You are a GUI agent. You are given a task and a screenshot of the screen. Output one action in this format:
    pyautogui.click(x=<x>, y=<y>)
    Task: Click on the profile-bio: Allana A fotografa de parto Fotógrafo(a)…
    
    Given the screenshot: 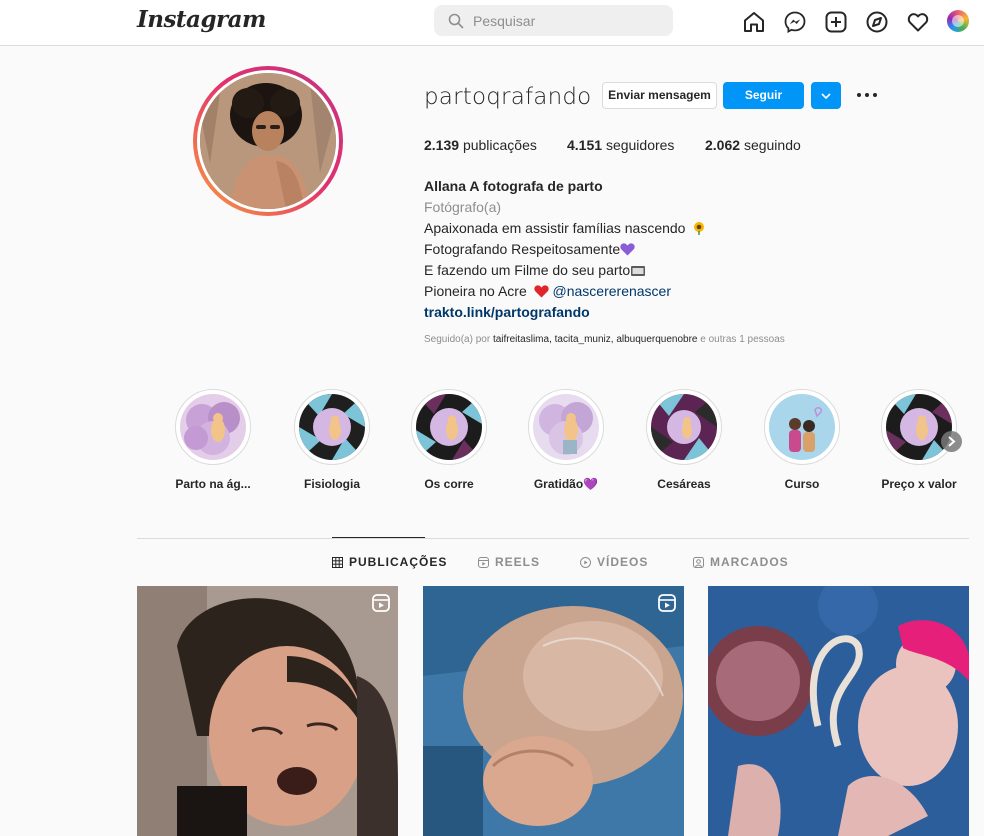 What is the action you would take?
    pyautogui.click(x=634, y=249)
    